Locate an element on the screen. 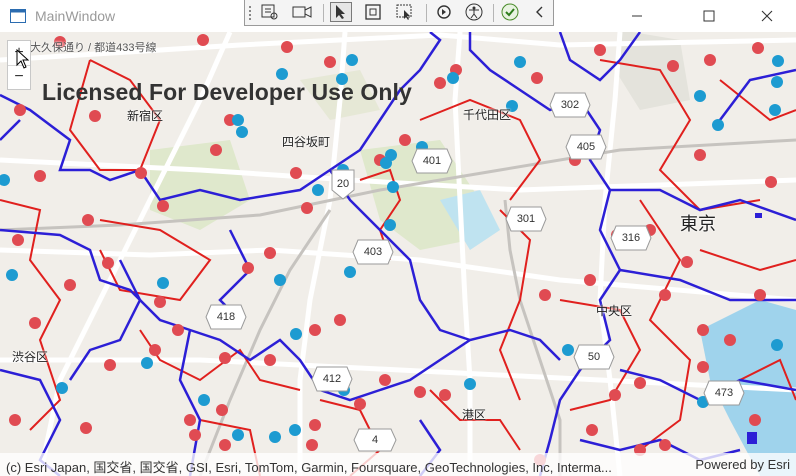 This screenshot has height=476, width=796. powered-by-esri: Powered by Esri is located at coordinates (742, 464).